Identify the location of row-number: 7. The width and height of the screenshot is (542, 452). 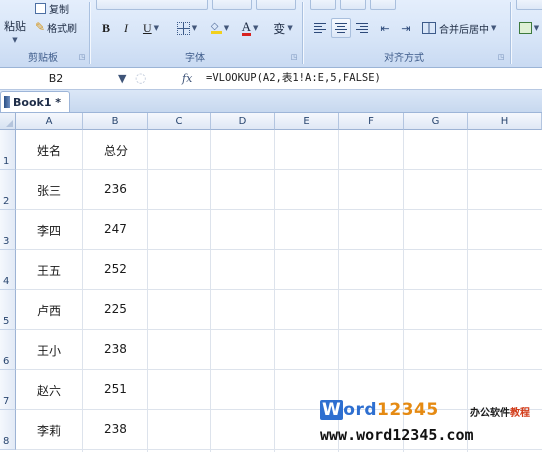
(6, 401).